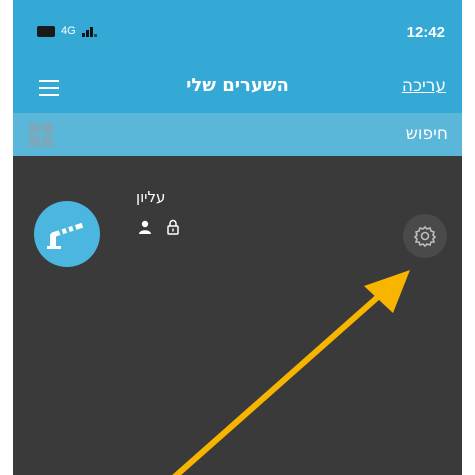 Image resolution: width=475 pixels, height=475 pixels. I want to click on status-time: 12:42, so click(425, 32).